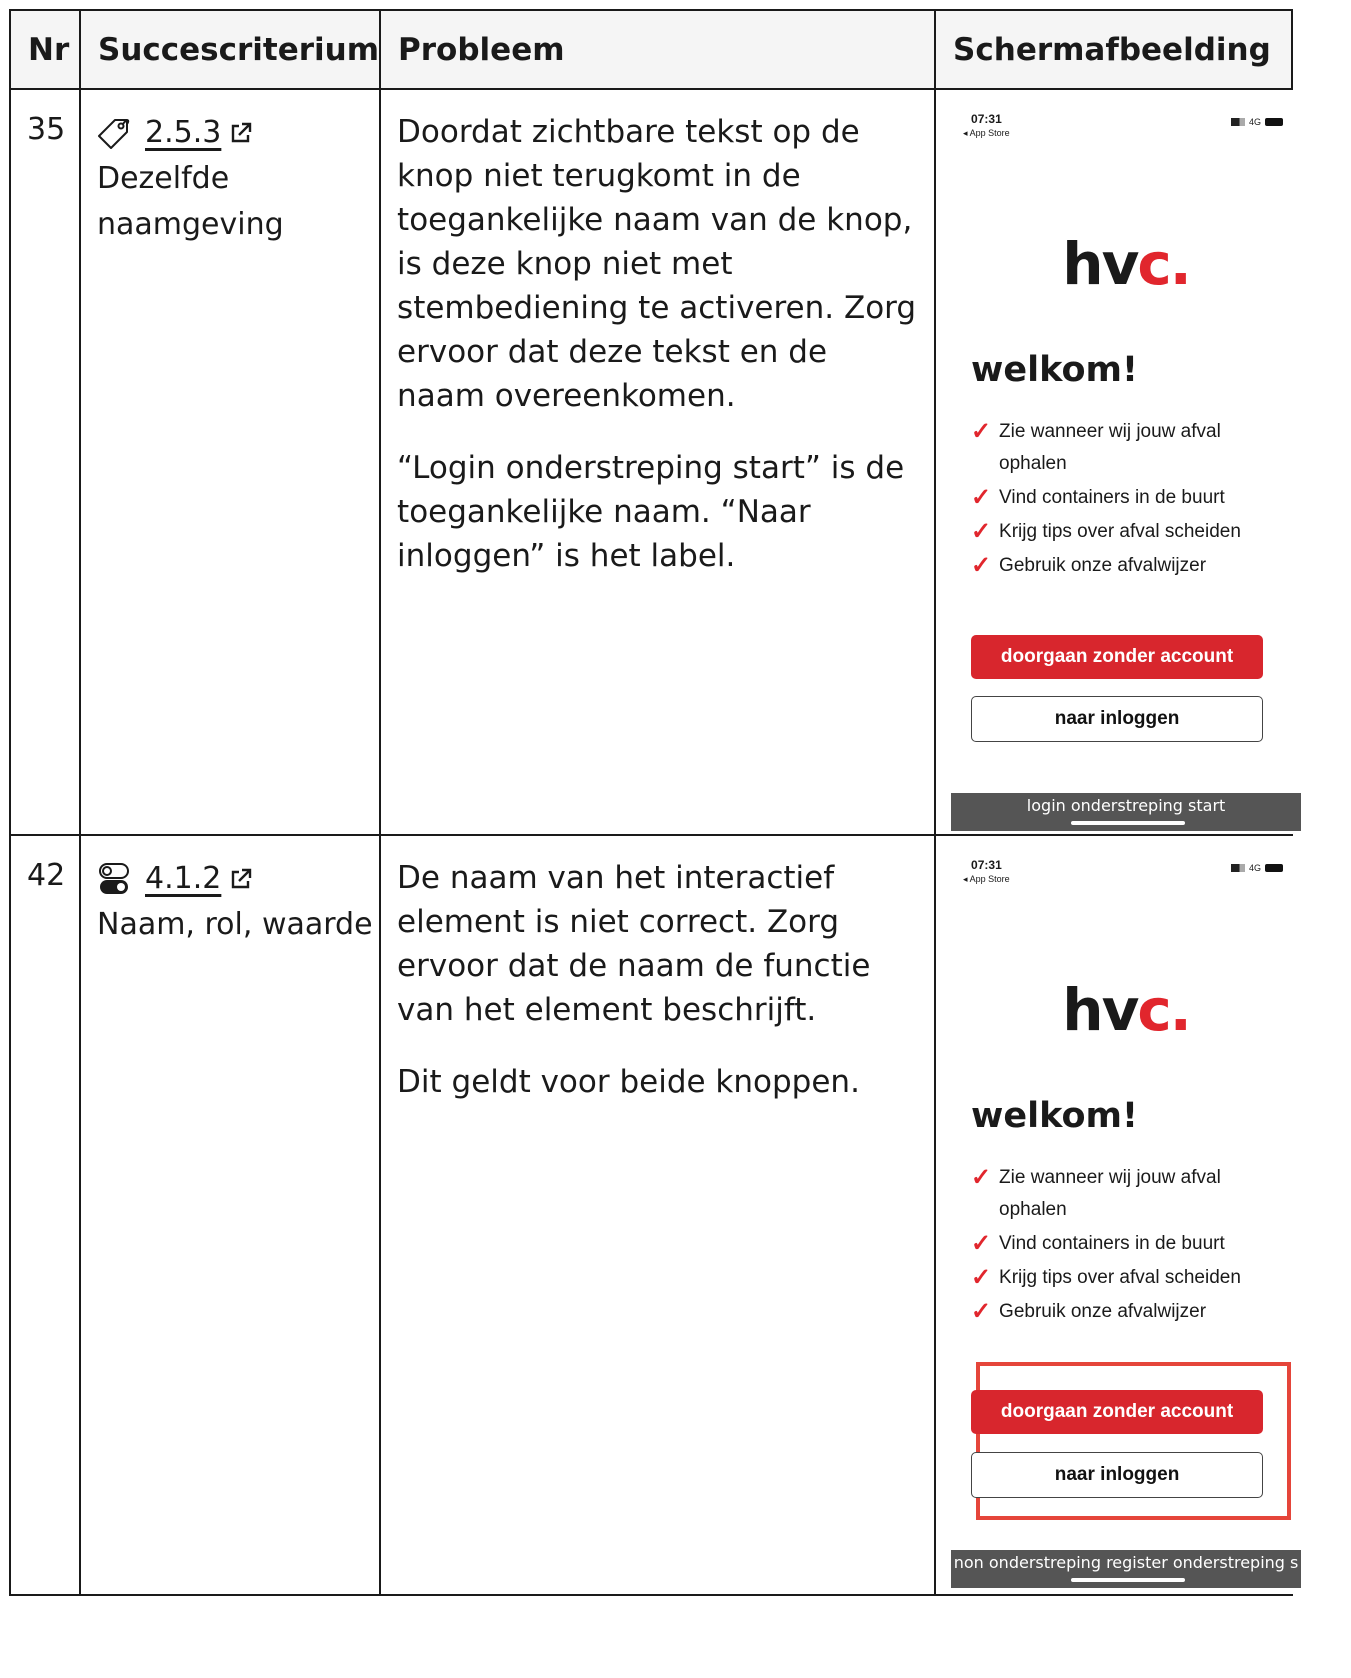 The height and width of the screenshot is (1678, 1351). What do you see at coordinates (183, 879) in the screenshot?
I see `criterion-link: 4.1.2` at bounding box center [183, 879].